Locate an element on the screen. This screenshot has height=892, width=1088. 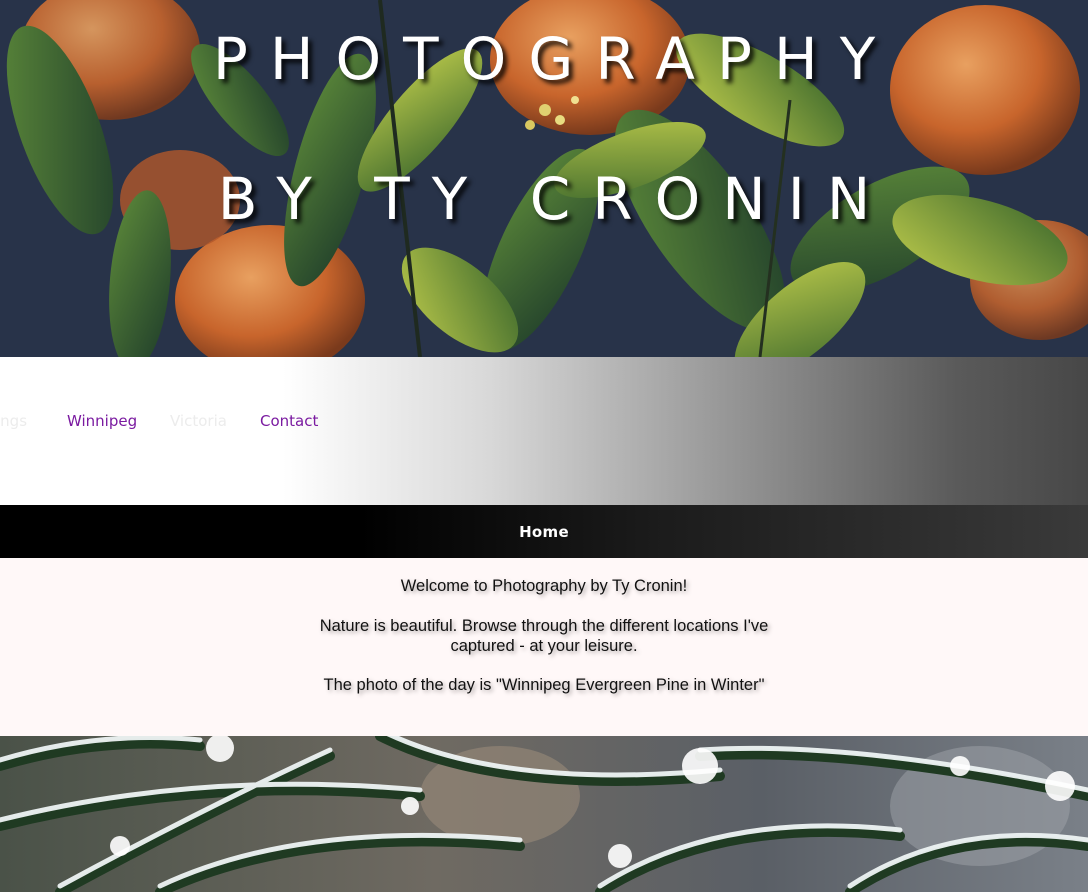
home-link: Home is located at coordinates (544, 532).